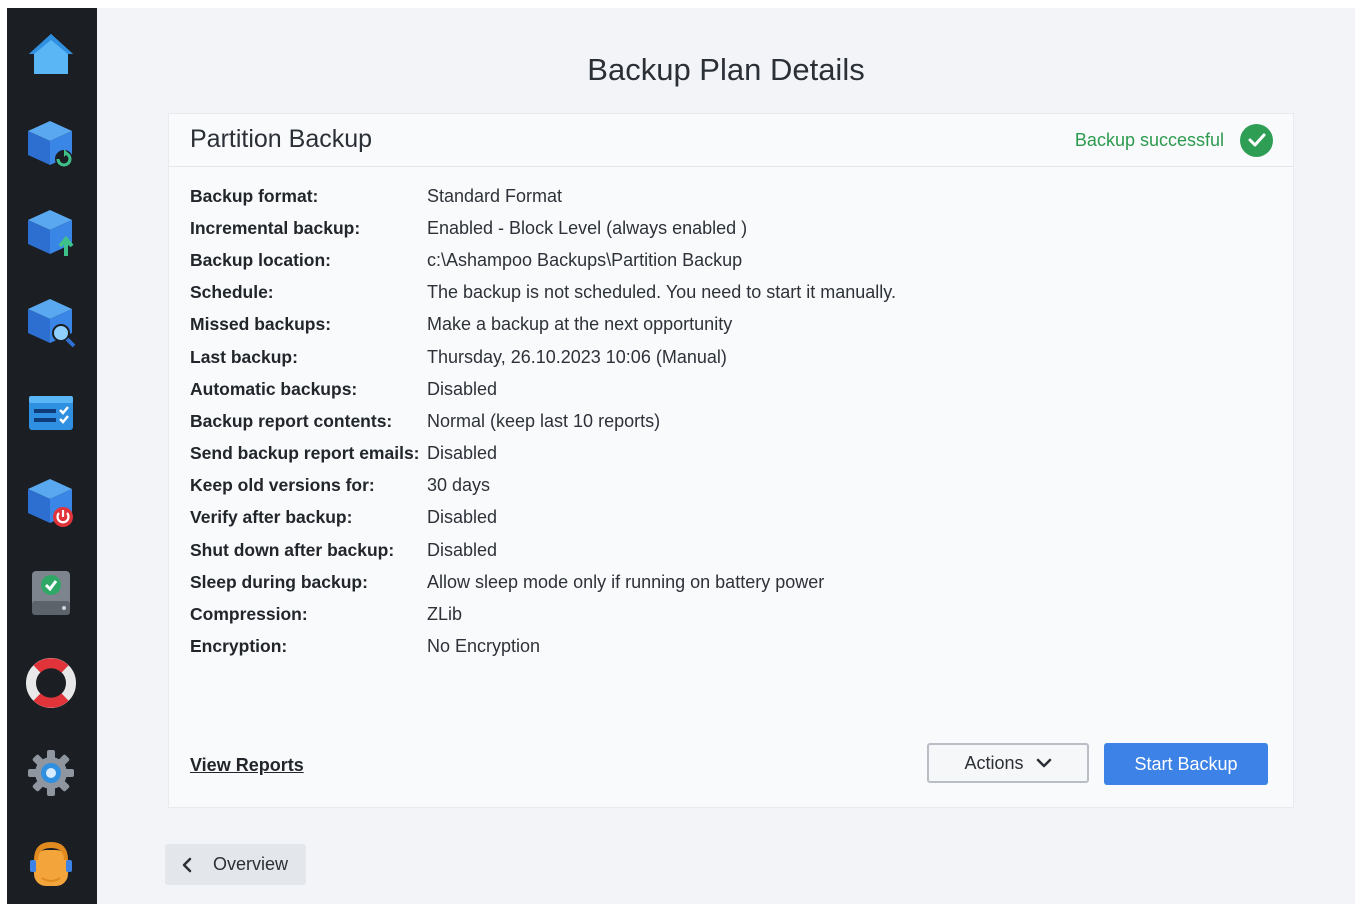 Image resolution: width=1362 pixels, height=904 pixels. I want to click on sidebar-item-support, so click(51, 863).